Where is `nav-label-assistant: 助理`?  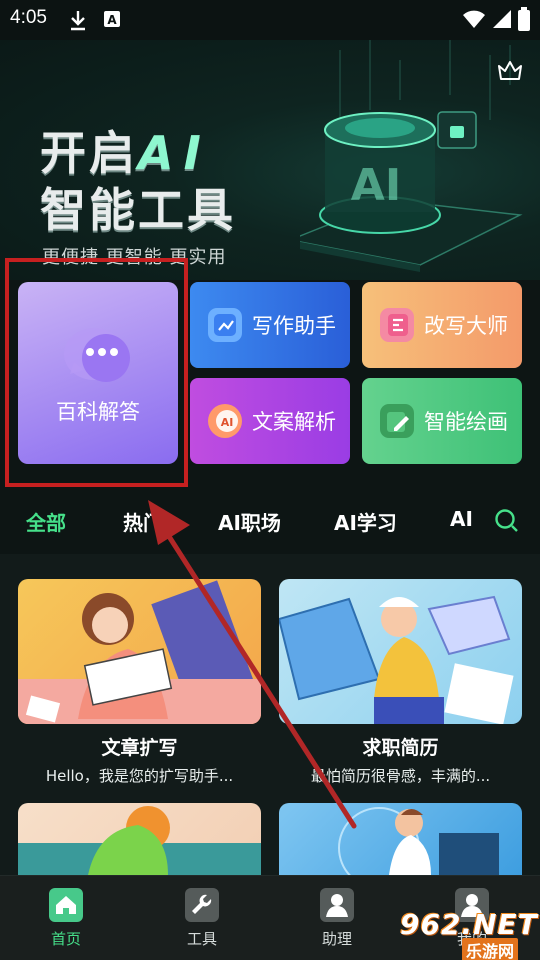
nav-label-assistant: 助理 is located at coordinates (336, 939).